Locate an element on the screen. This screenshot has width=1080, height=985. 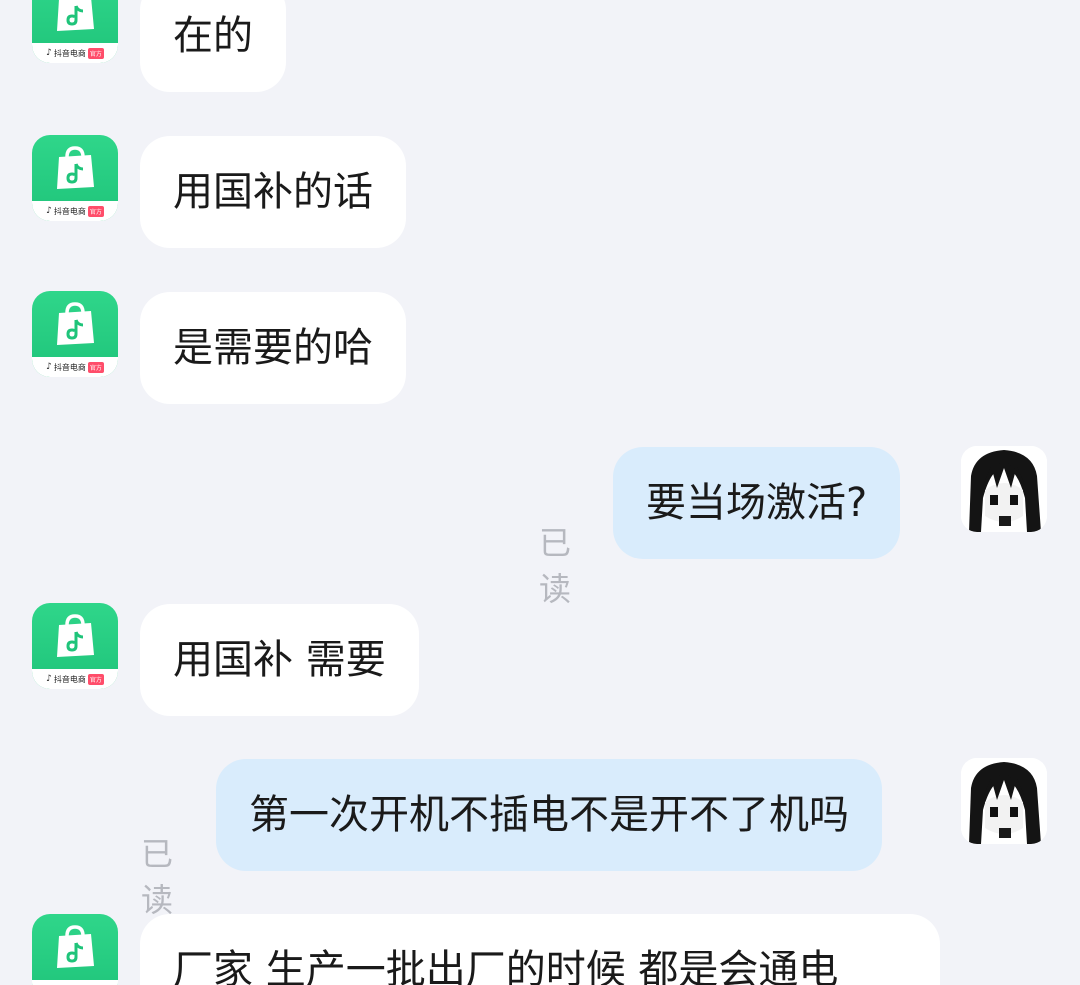
message-bubble: 在的 is located at coordinates (213, 46).